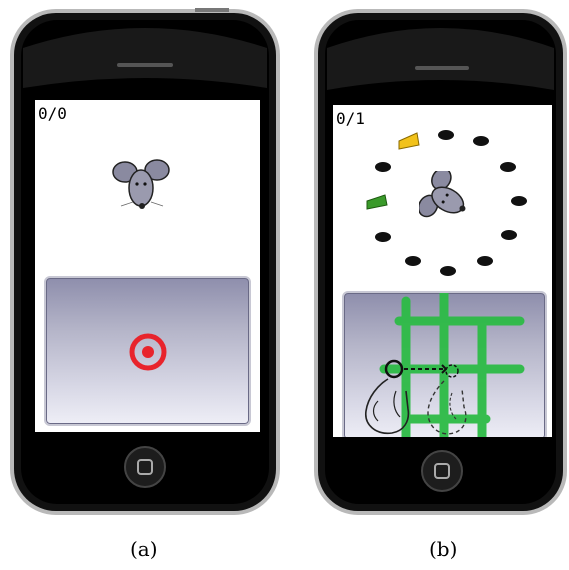 The image size is (569, 570). I want to click on score-counter: 0/0, so click(52, 113).